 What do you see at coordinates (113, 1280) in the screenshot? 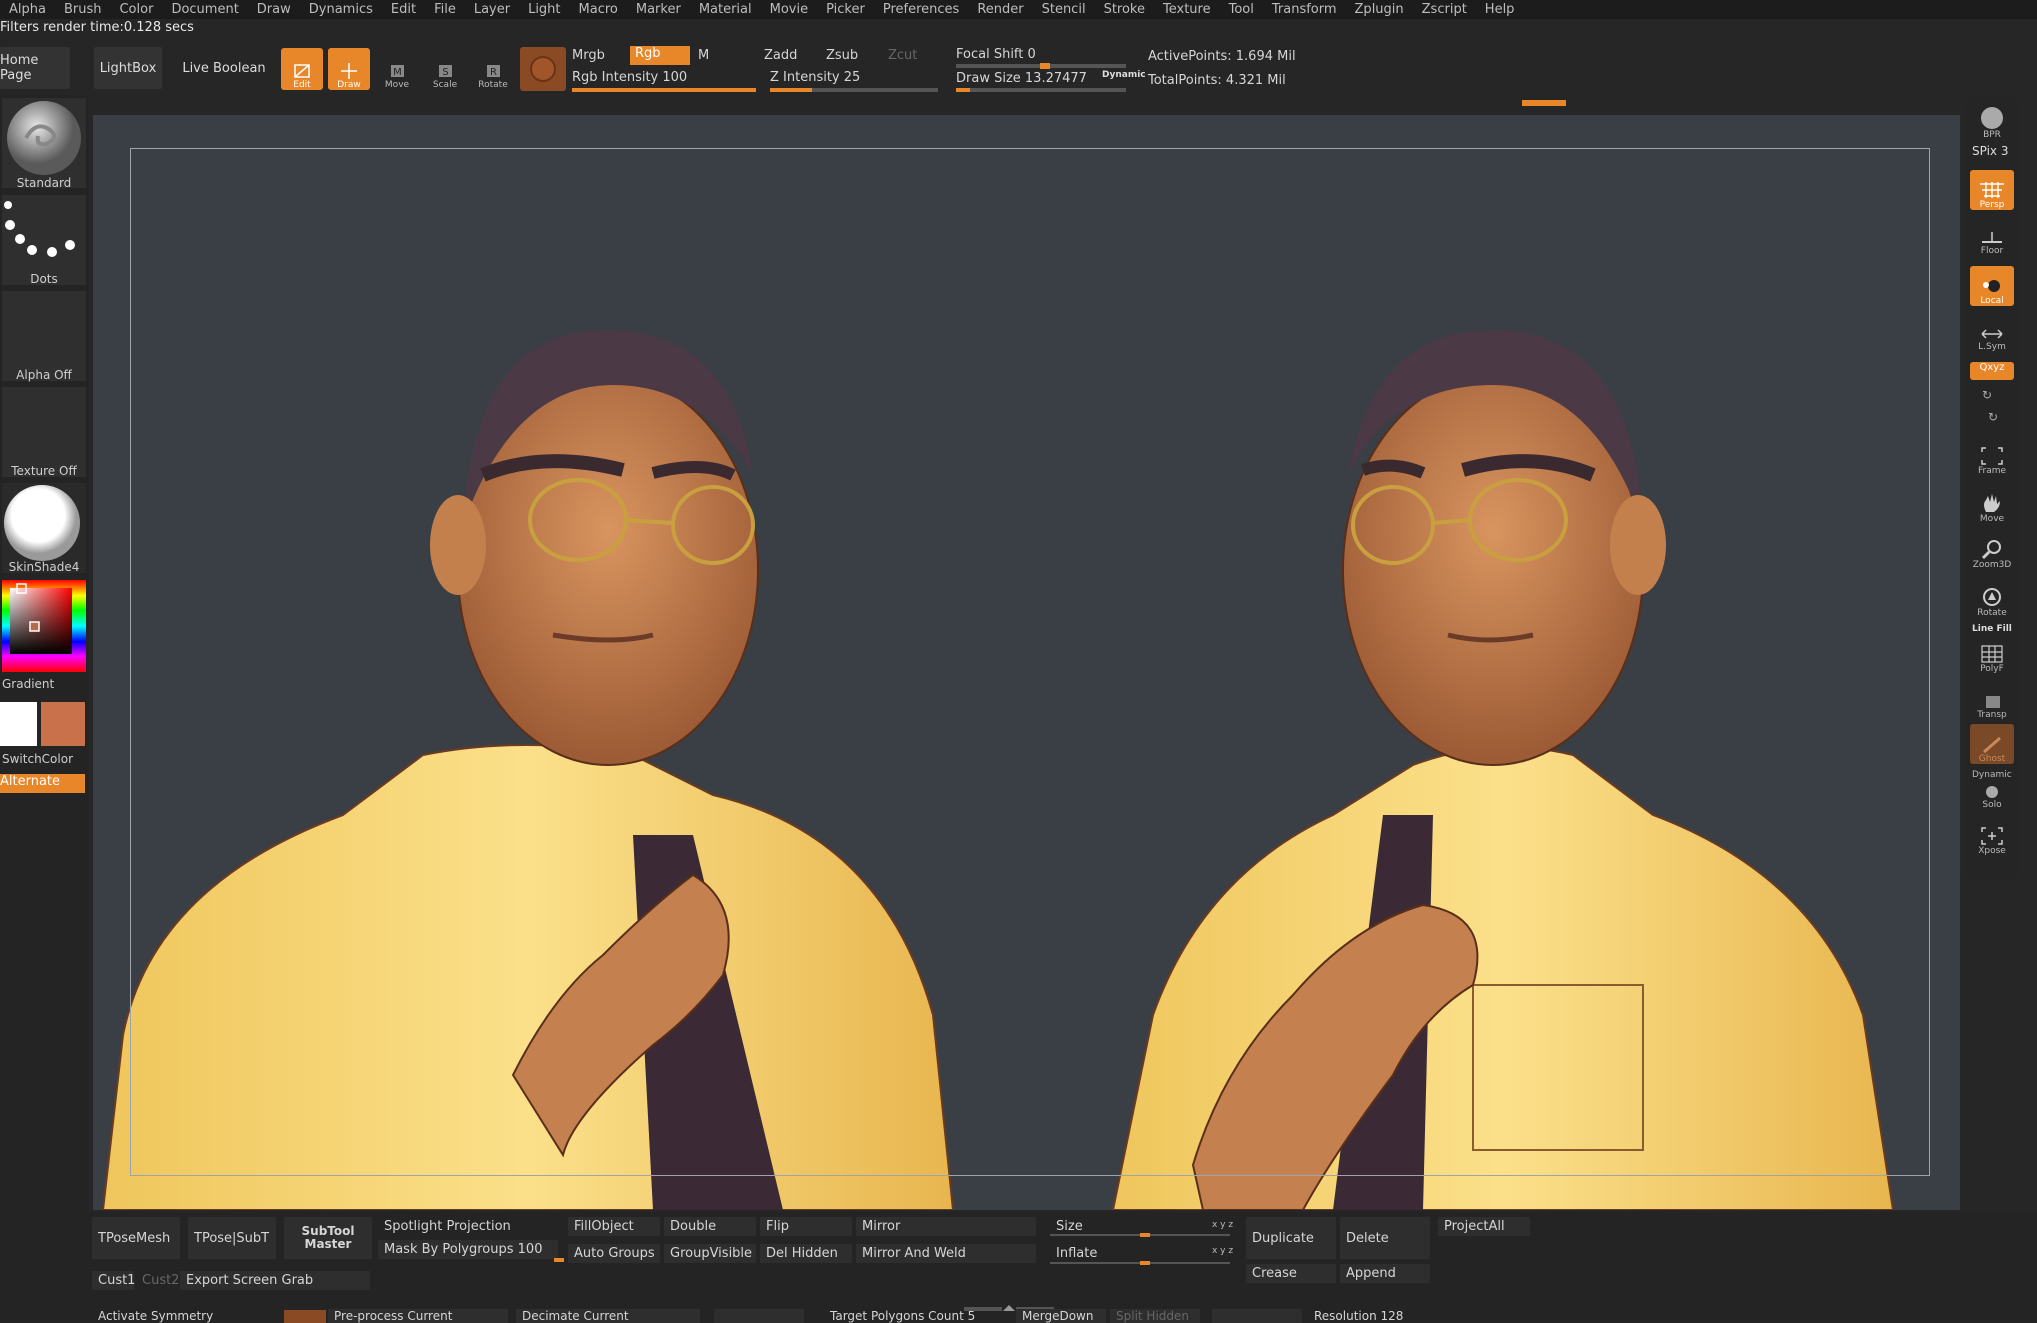
I see `cust1-tab: Cust1` at bounding box center [113, 1280].